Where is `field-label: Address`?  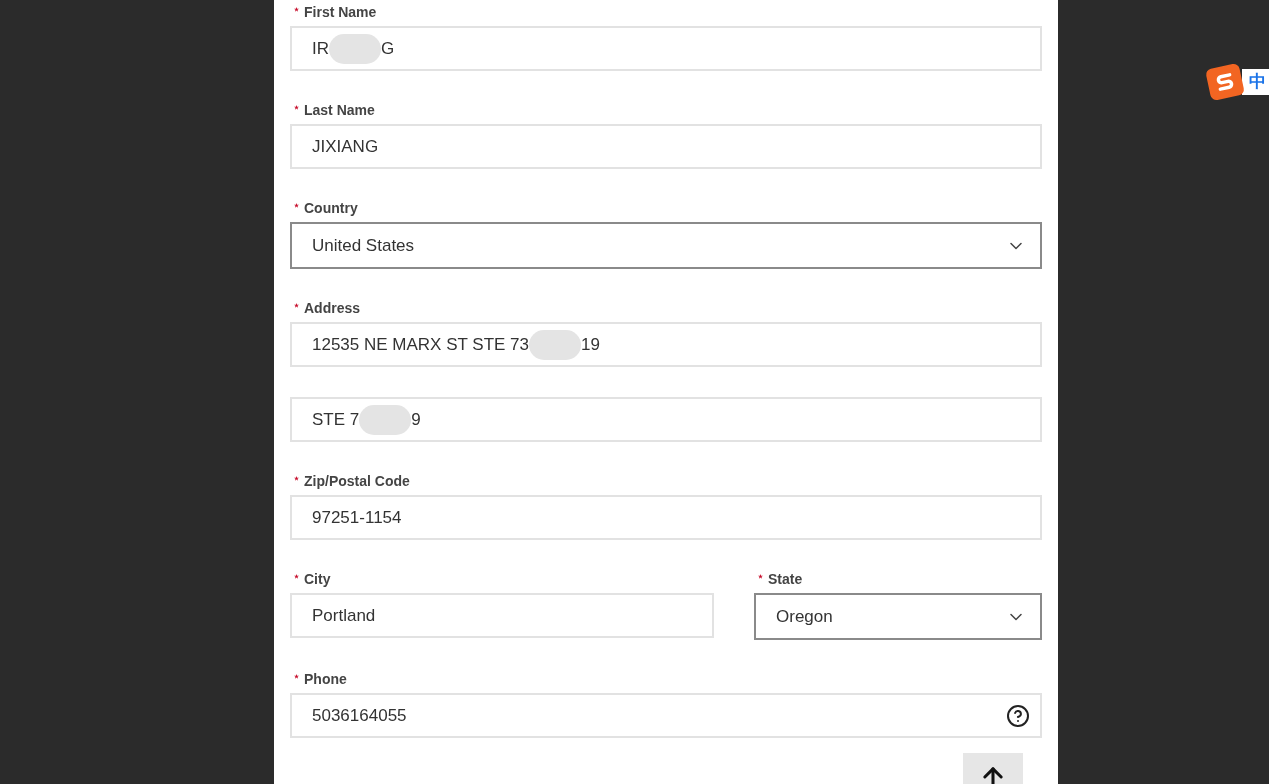 field-label: Address is located at coordinates (332, 308).